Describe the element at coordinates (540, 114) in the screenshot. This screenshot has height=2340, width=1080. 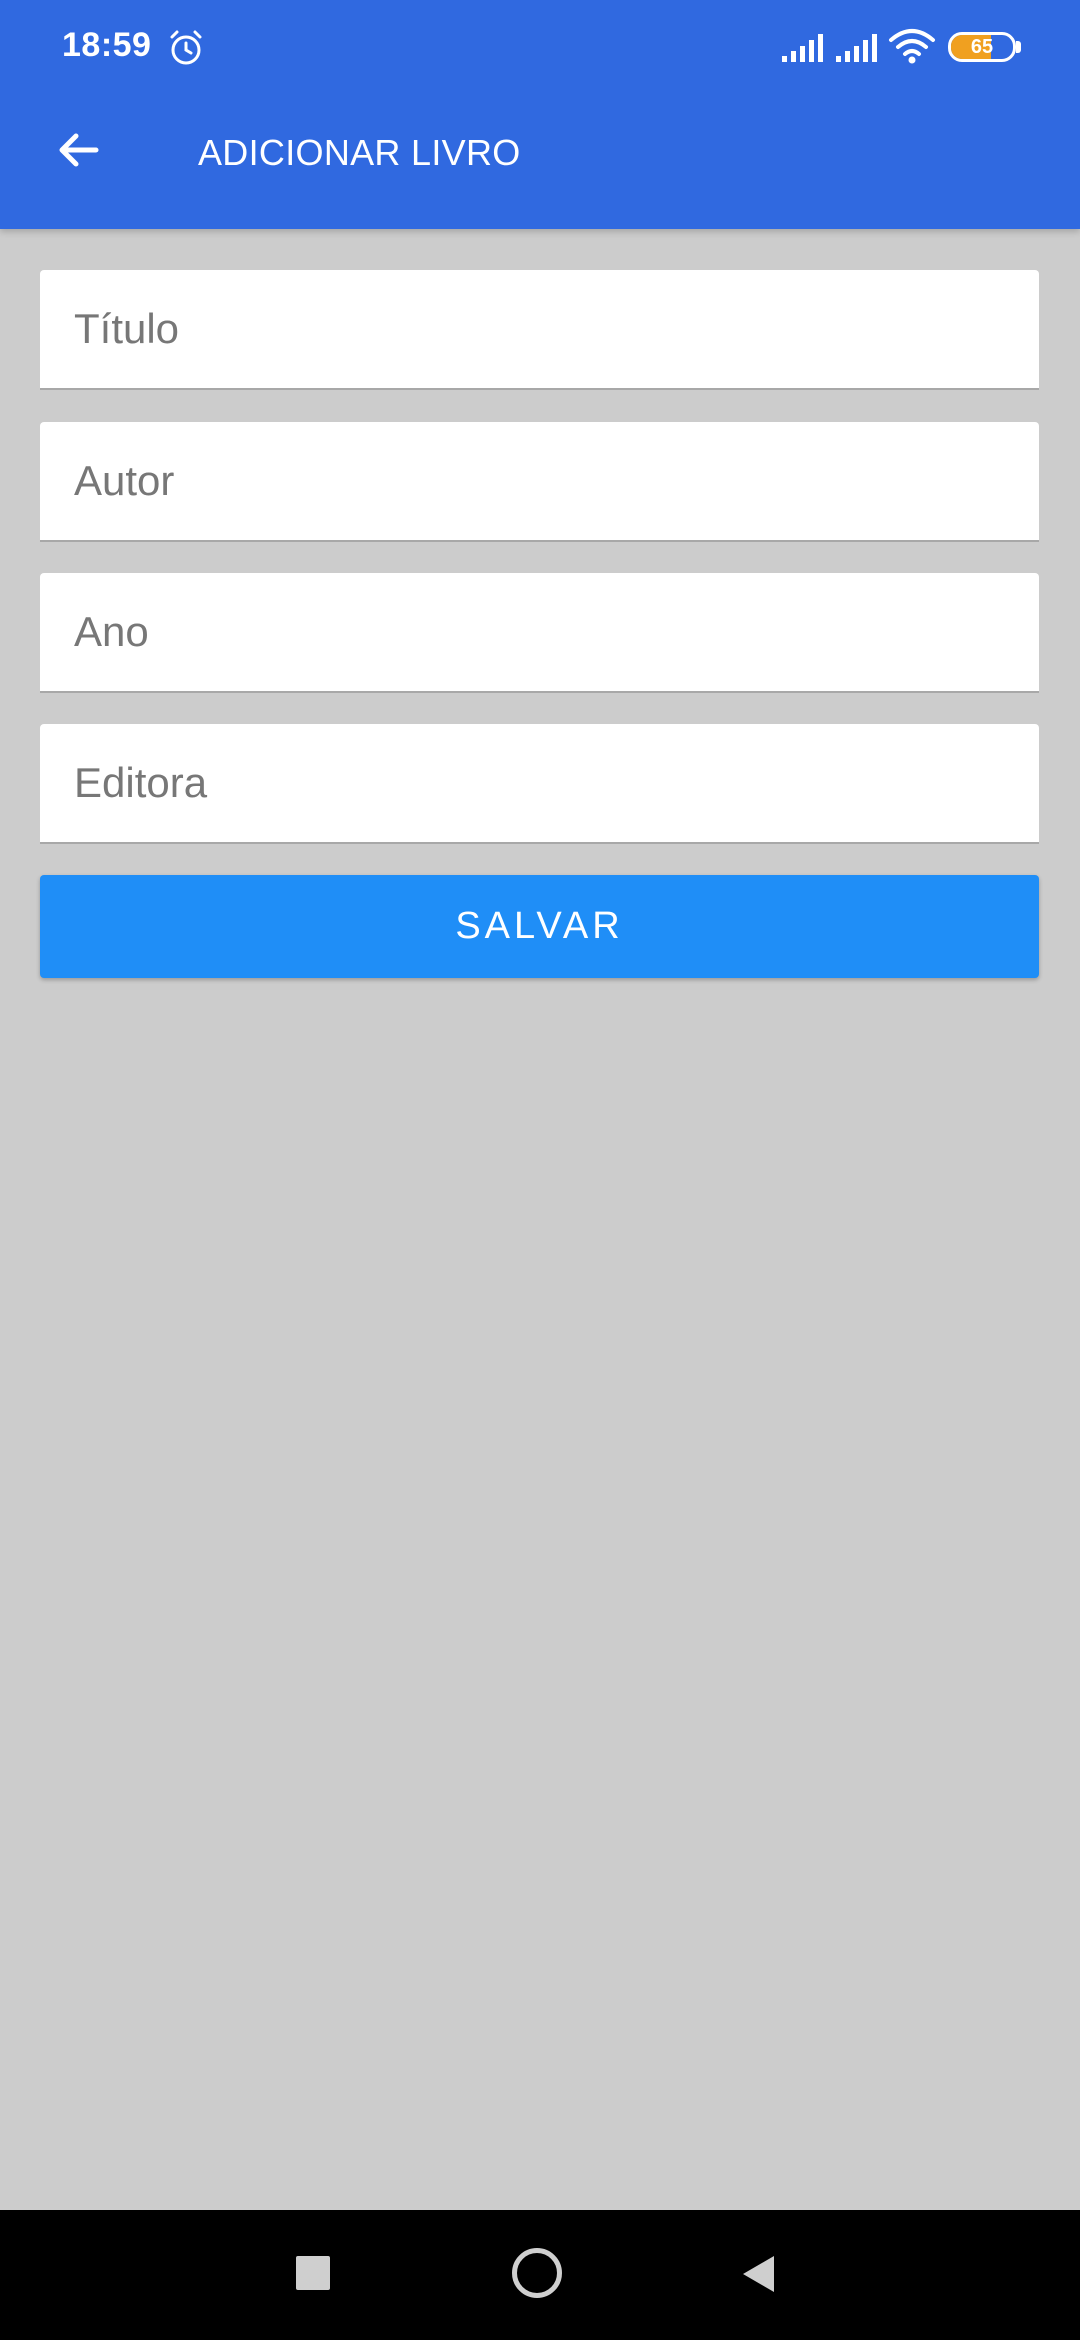
I see `app-bar: 18:59 65 ADICIONAR LIVRO` at that location.